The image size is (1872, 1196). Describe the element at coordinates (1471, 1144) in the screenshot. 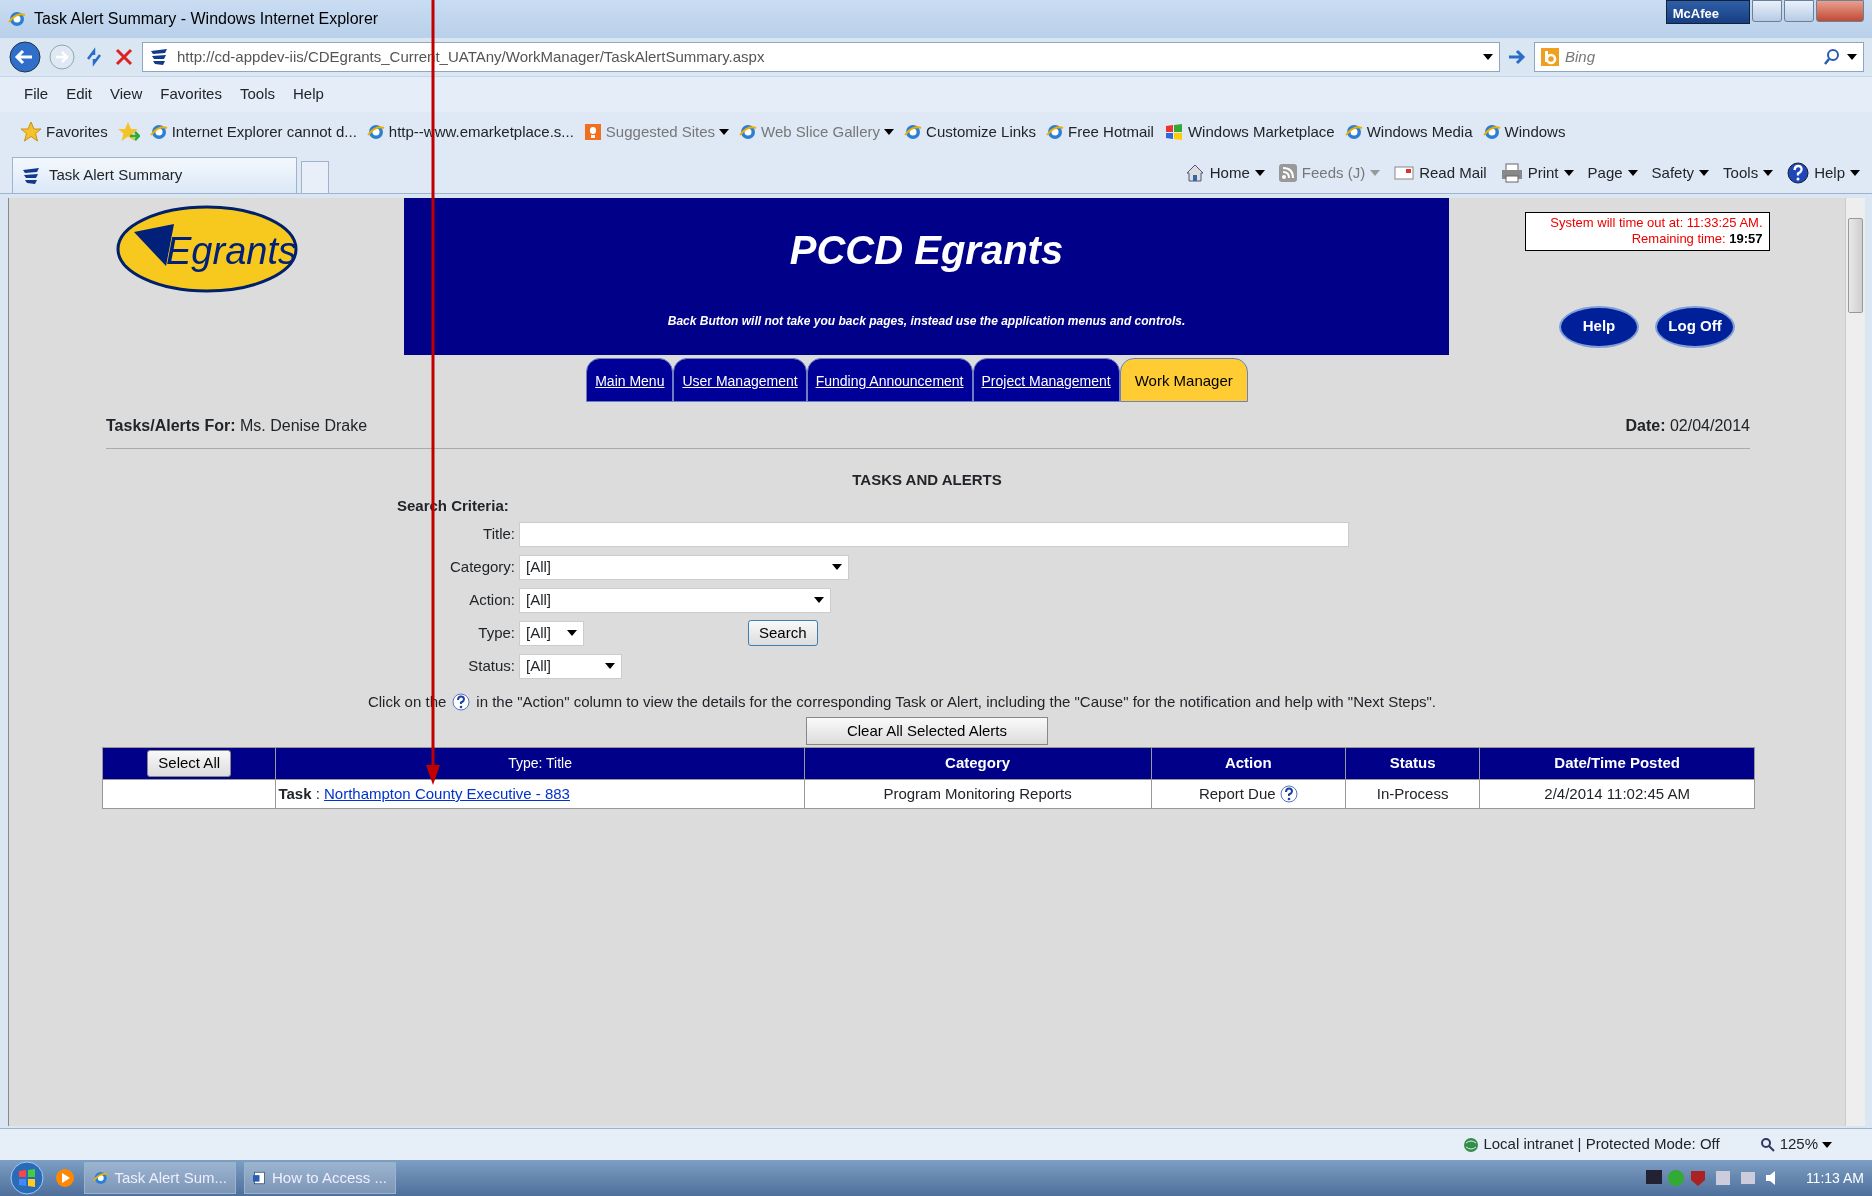

I see `globe-icon` at that location.